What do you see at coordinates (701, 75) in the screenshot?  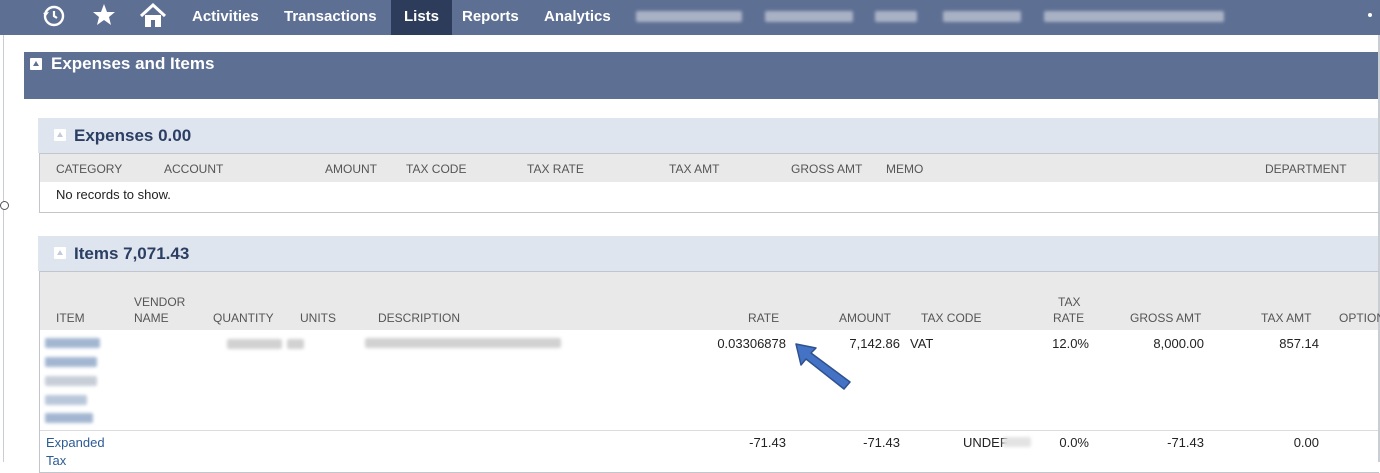 I see `expenses-items-section-header` at bounding box center [701, 75].